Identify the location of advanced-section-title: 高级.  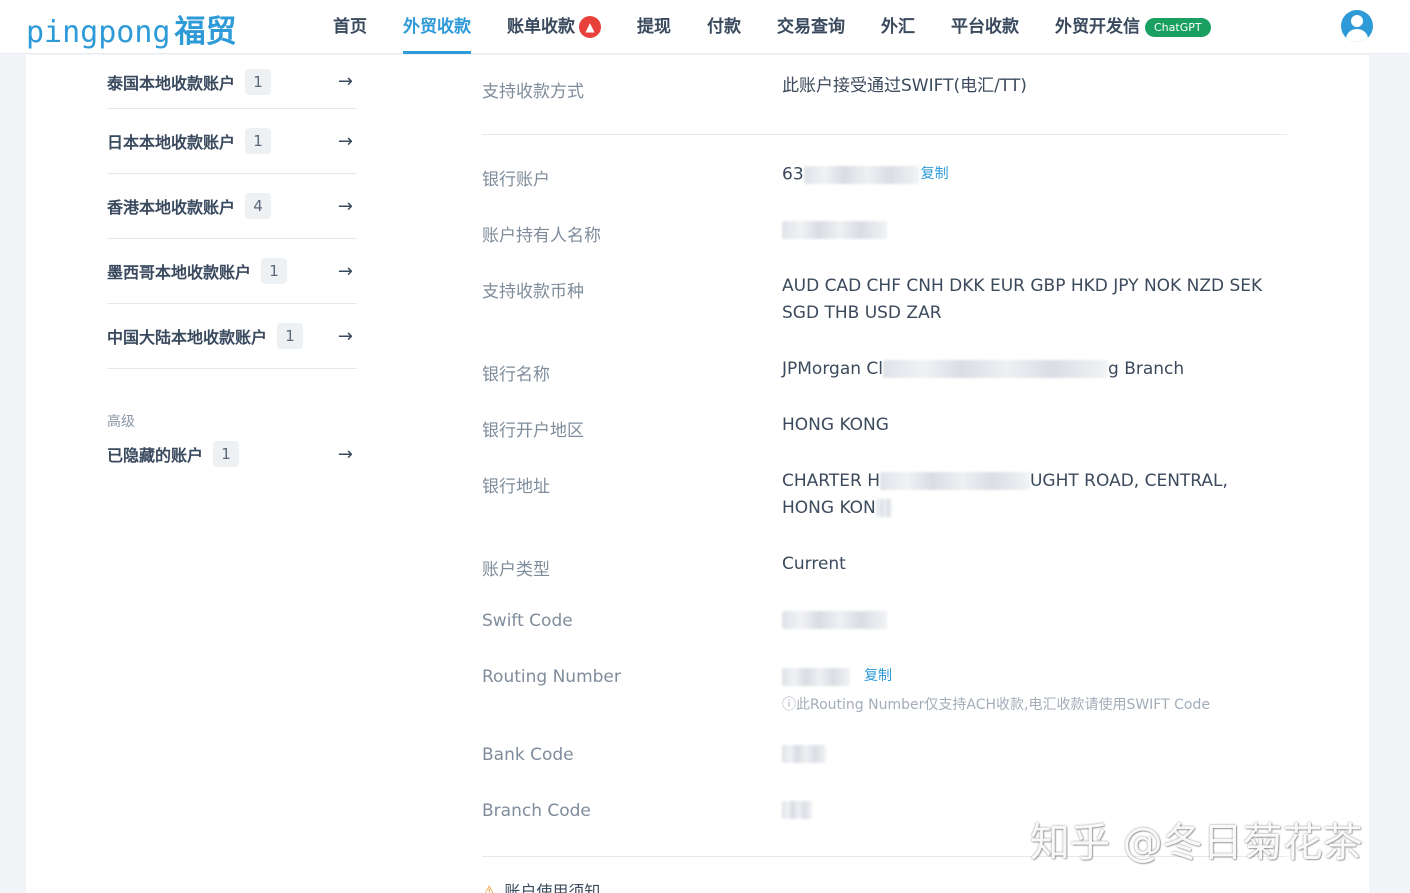
(121, 422).